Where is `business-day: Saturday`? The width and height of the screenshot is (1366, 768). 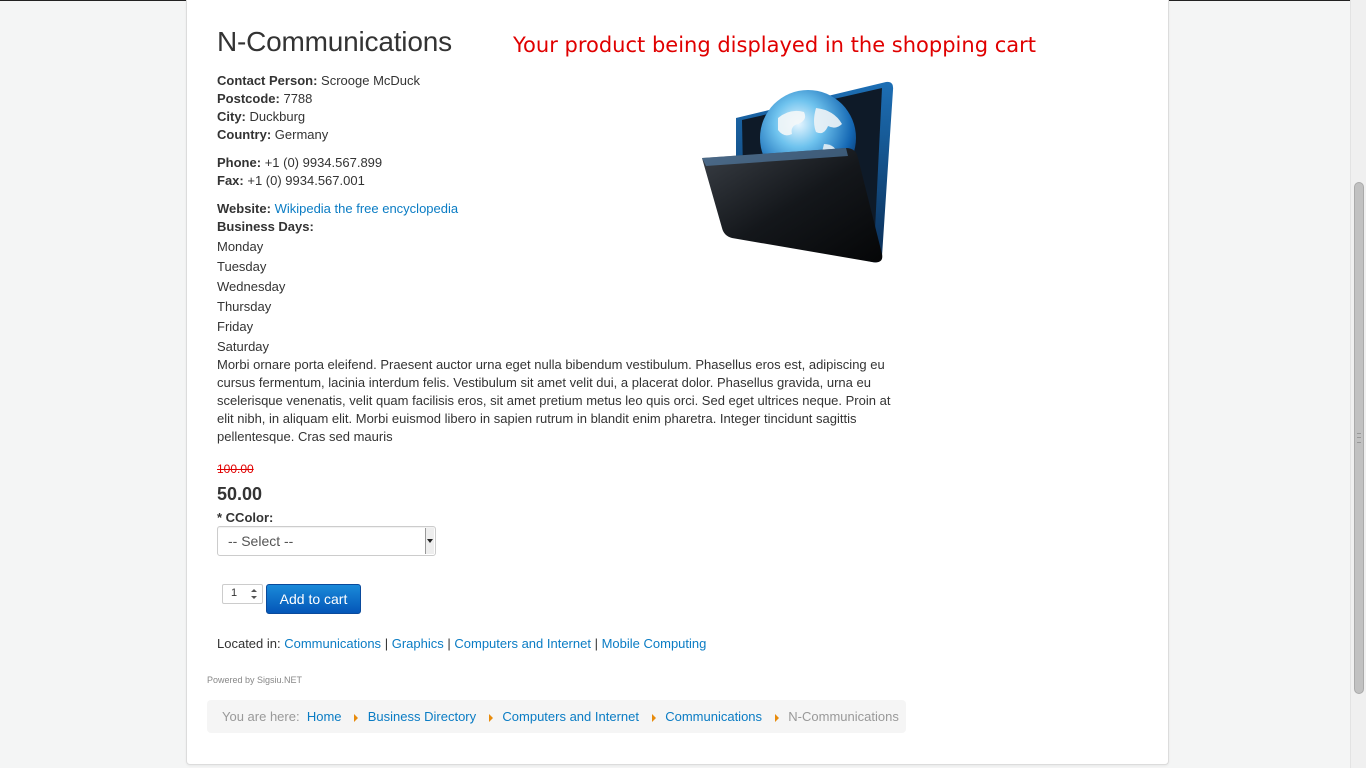 business-day: Saturday is located at coordinates (243, 346).